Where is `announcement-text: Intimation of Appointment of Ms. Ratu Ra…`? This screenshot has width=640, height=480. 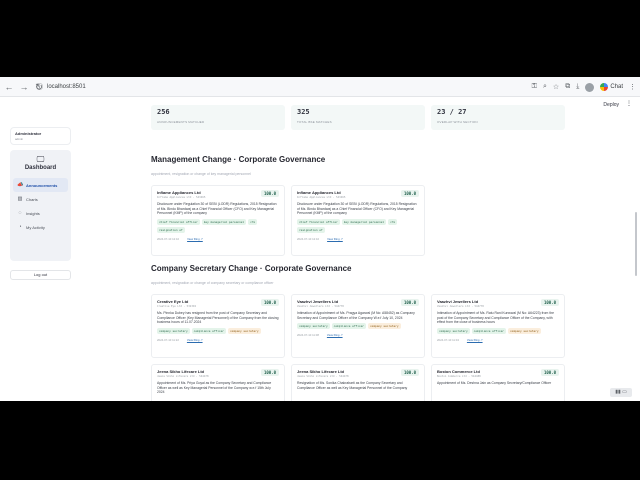
announcement-text: Intimation of Appointment of Ms. Ratu Ra… is located at coordinates (496, 318).